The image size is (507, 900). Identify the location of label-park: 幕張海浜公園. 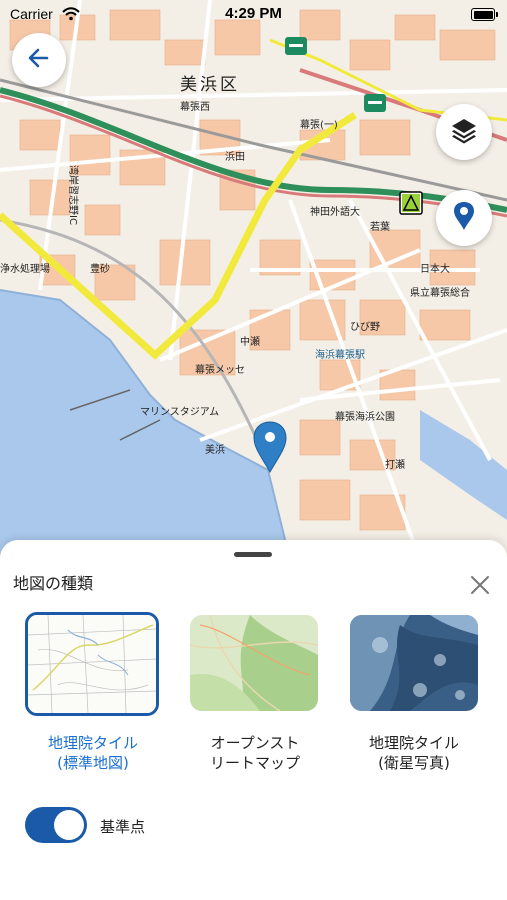
(365, 416).